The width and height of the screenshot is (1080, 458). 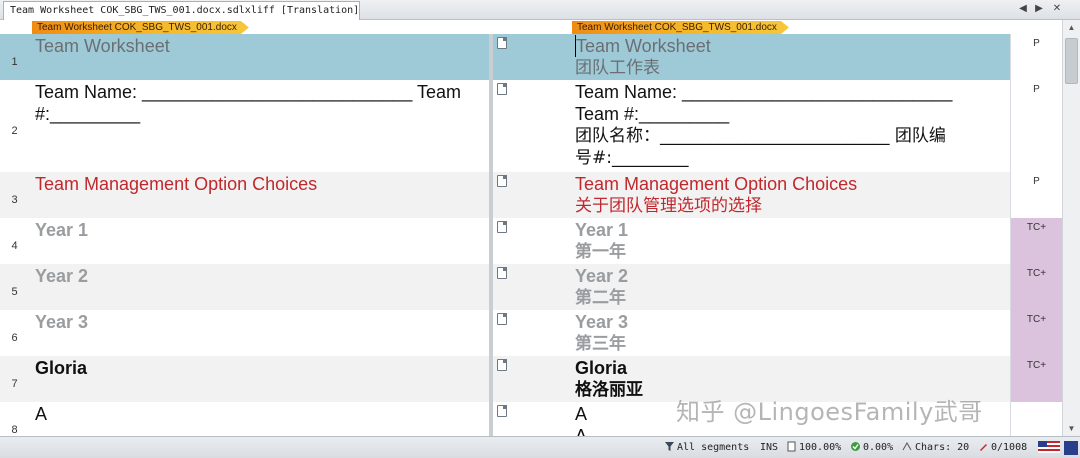 I want to click on panel-toggle-icon, so click(x=1071, y=448).